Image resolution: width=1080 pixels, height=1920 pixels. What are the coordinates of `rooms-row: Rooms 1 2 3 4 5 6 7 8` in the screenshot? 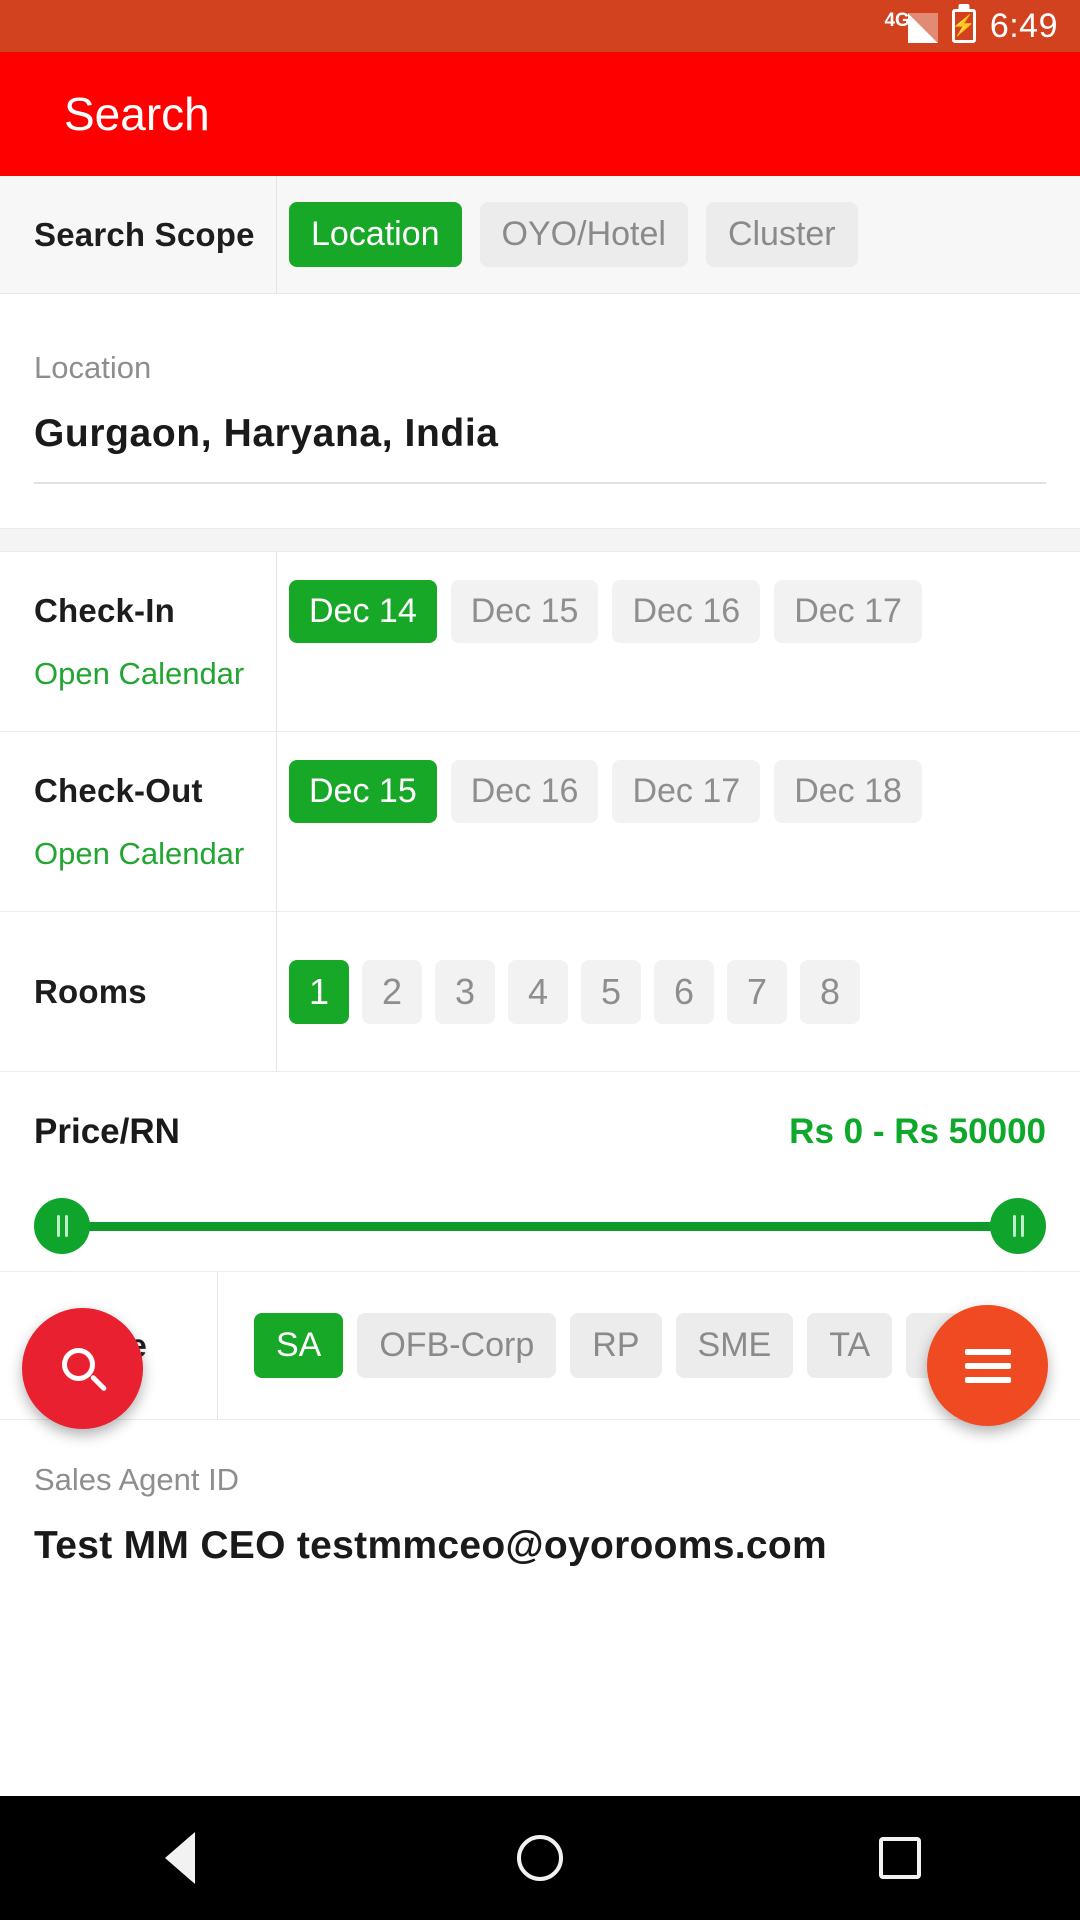 It's located at (540, 992).